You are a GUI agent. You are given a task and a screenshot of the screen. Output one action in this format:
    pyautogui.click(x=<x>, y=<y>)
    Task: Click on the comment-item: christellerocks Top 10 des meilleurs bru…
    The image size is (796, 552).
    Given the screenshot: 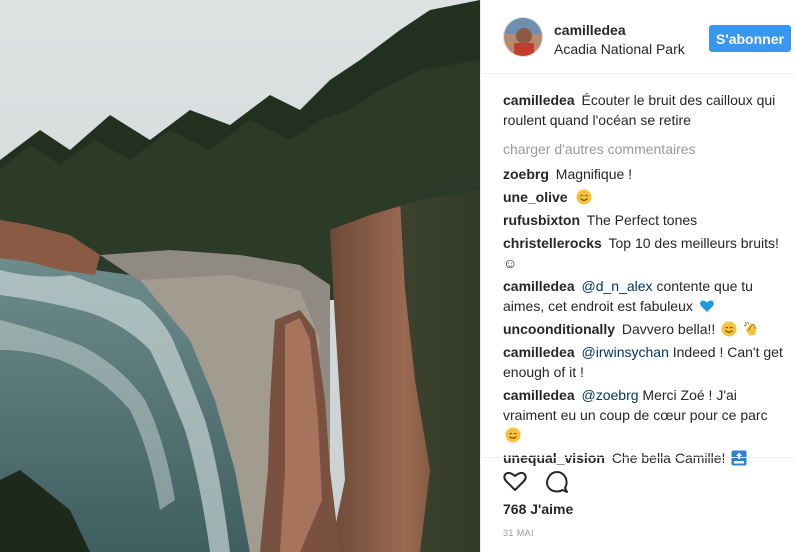 What is the action you would take?
    pyautogui.click(x=643, y=253)
    